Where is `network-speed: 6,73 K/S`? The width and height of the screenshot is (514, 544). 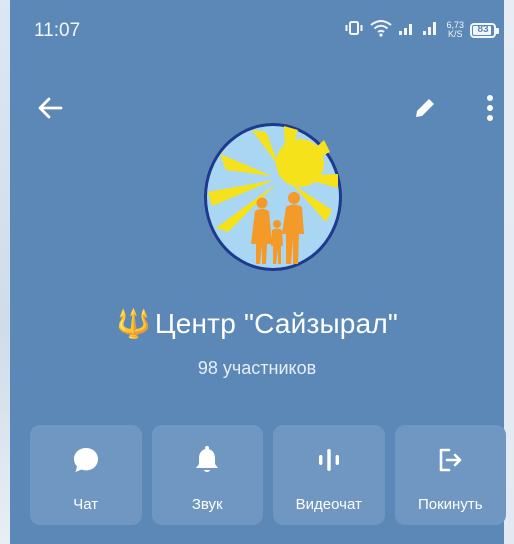 network-speed: 6,73 K/S is located at coordinates (455, 30).